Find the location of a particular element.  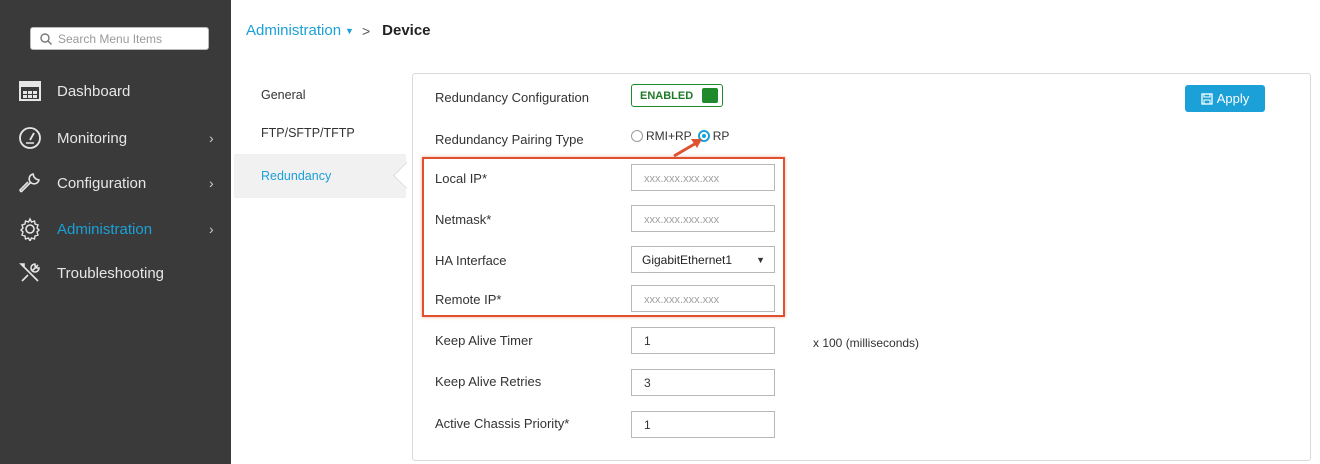

apply-button: Apply is located at coordinates (1225, 98).